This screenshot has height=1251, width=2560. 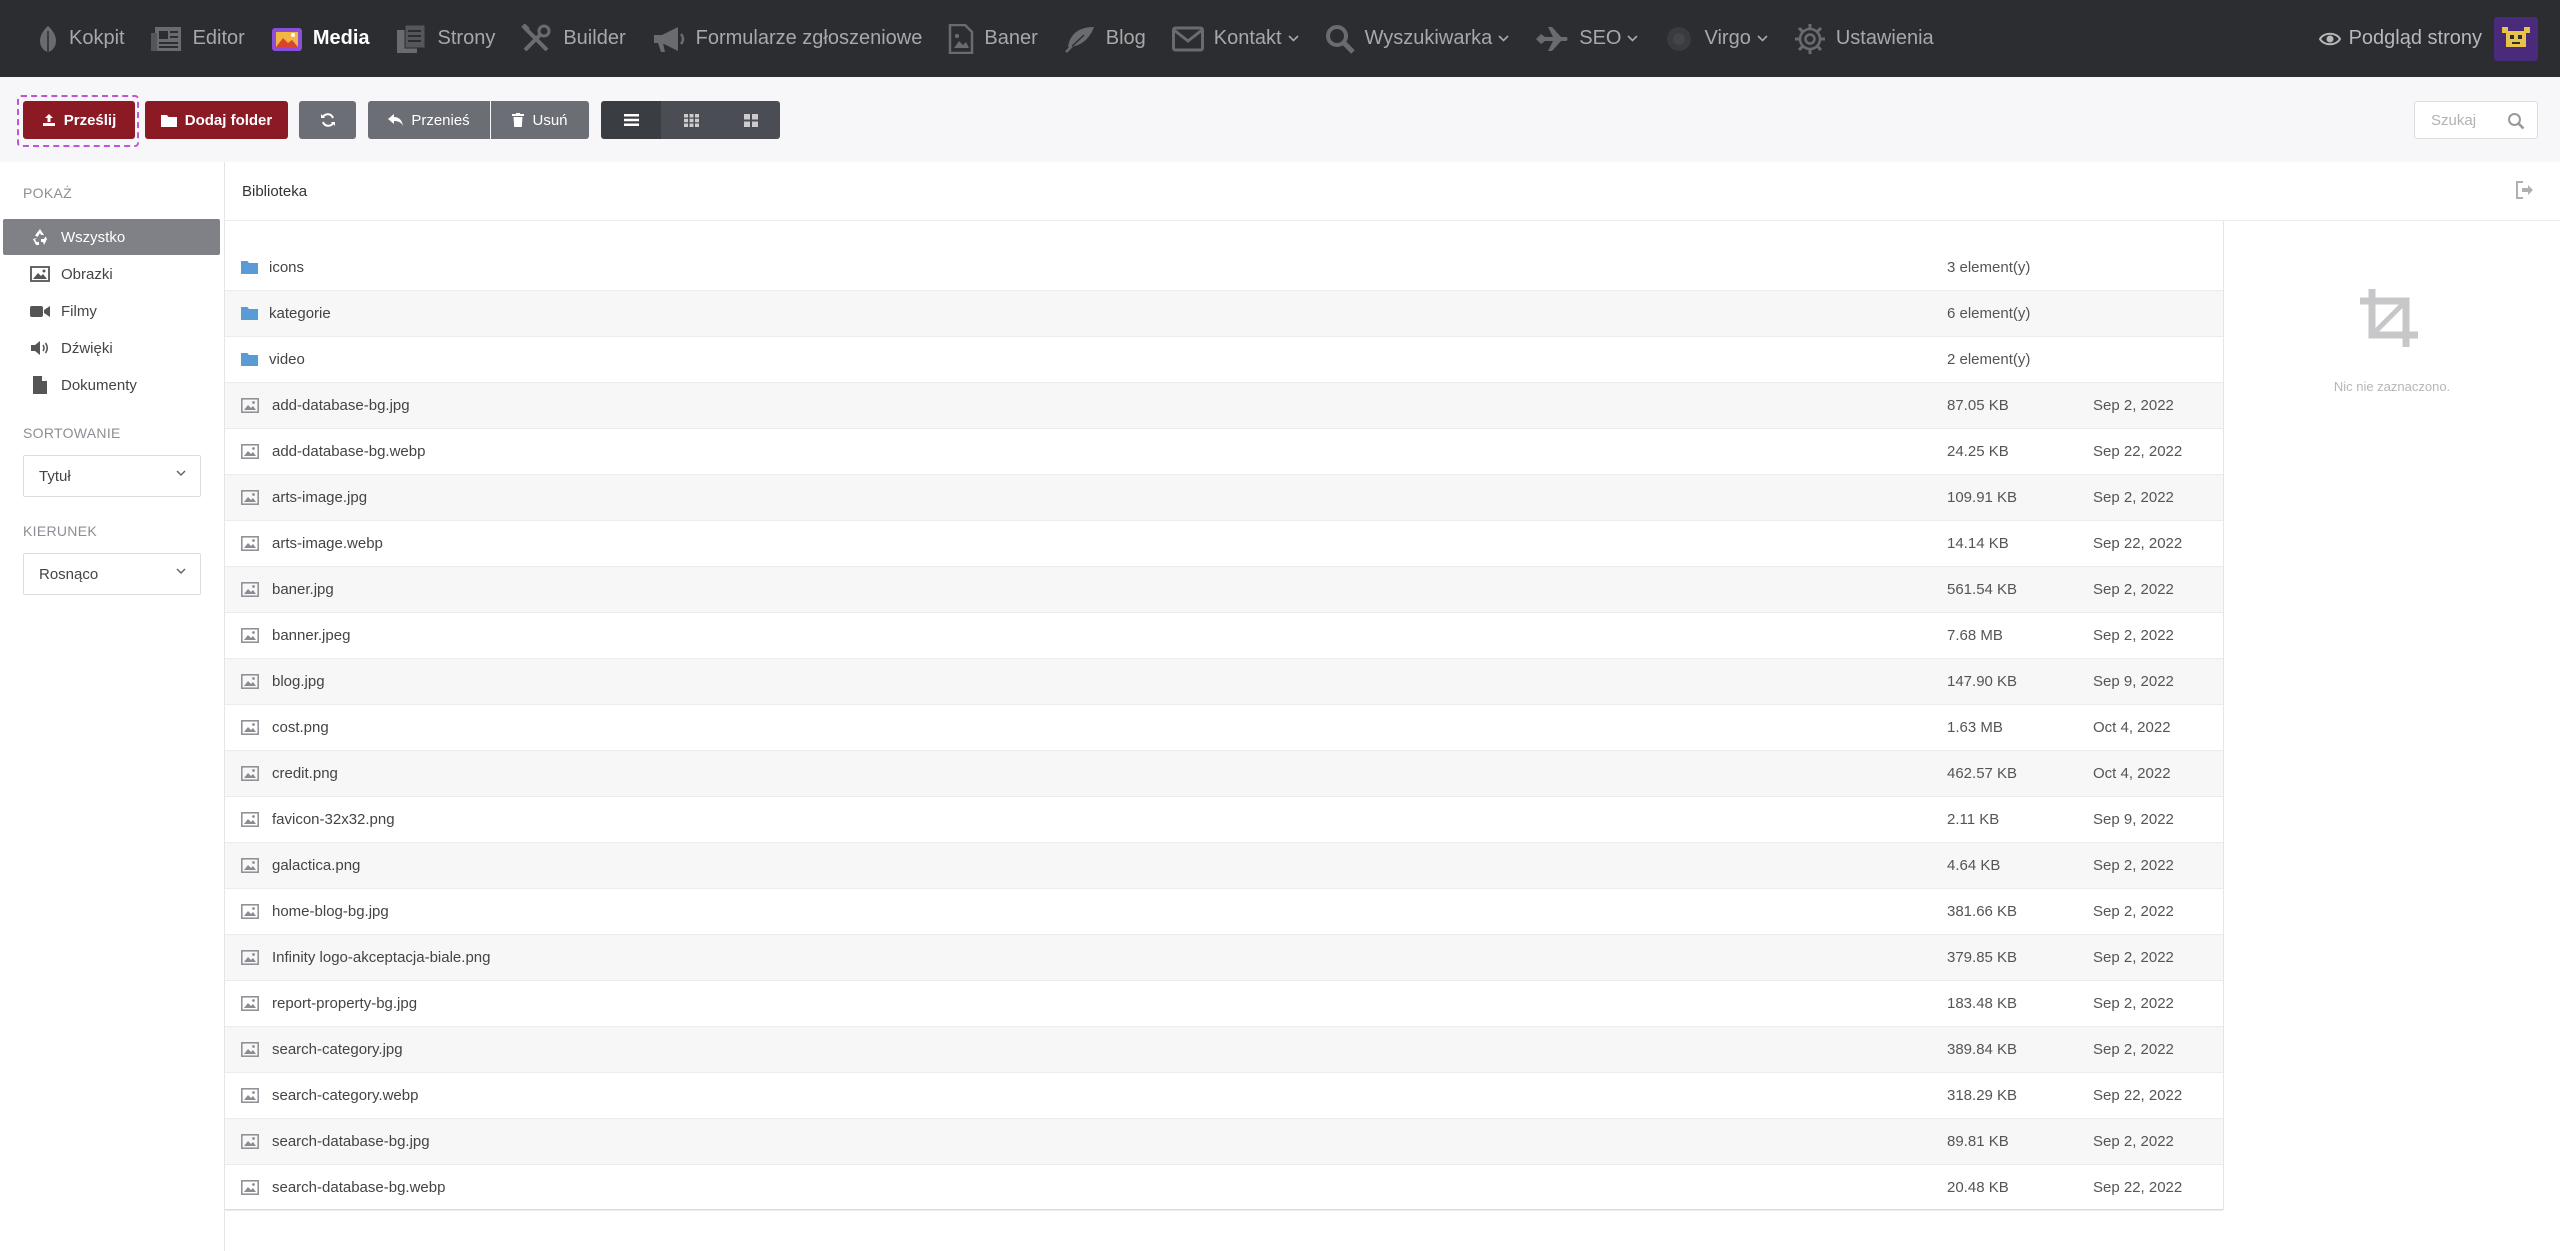 I want to click on chevron-down-icon, so click(x=1293, y=38).